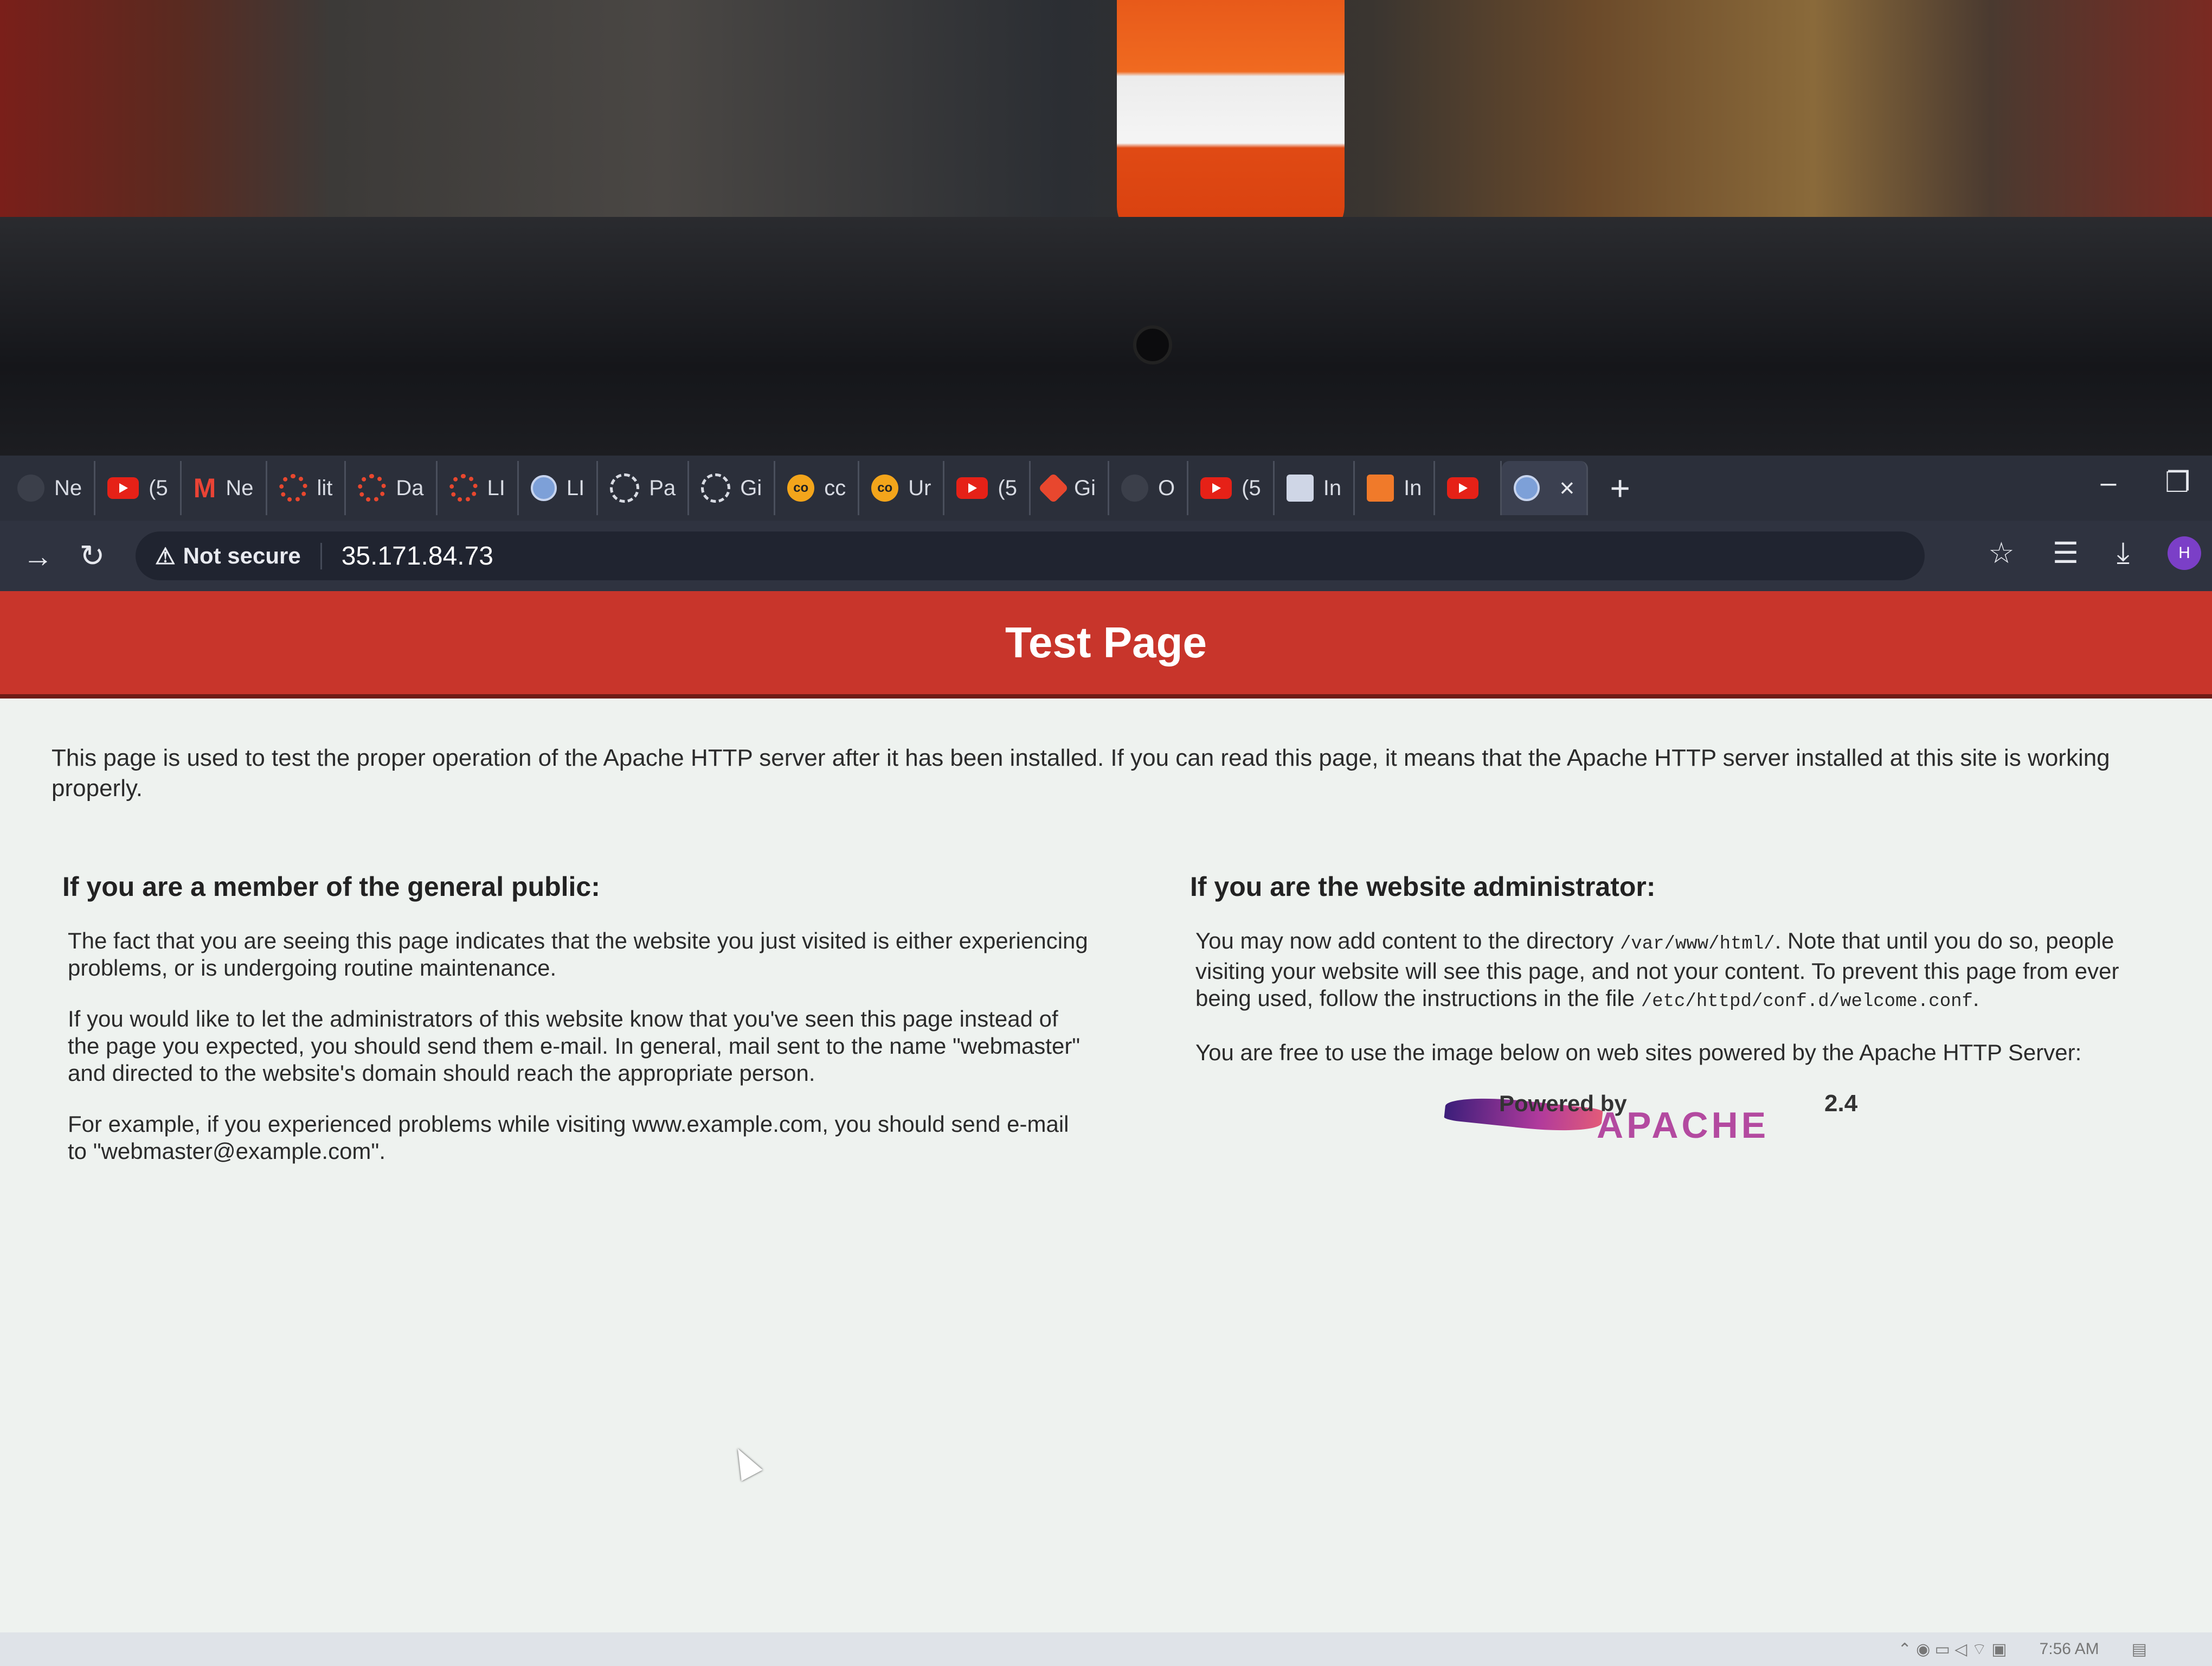 This screenshot has height=1666, width=2212. I want to click on security-label: Not secure, so click(242, 556).